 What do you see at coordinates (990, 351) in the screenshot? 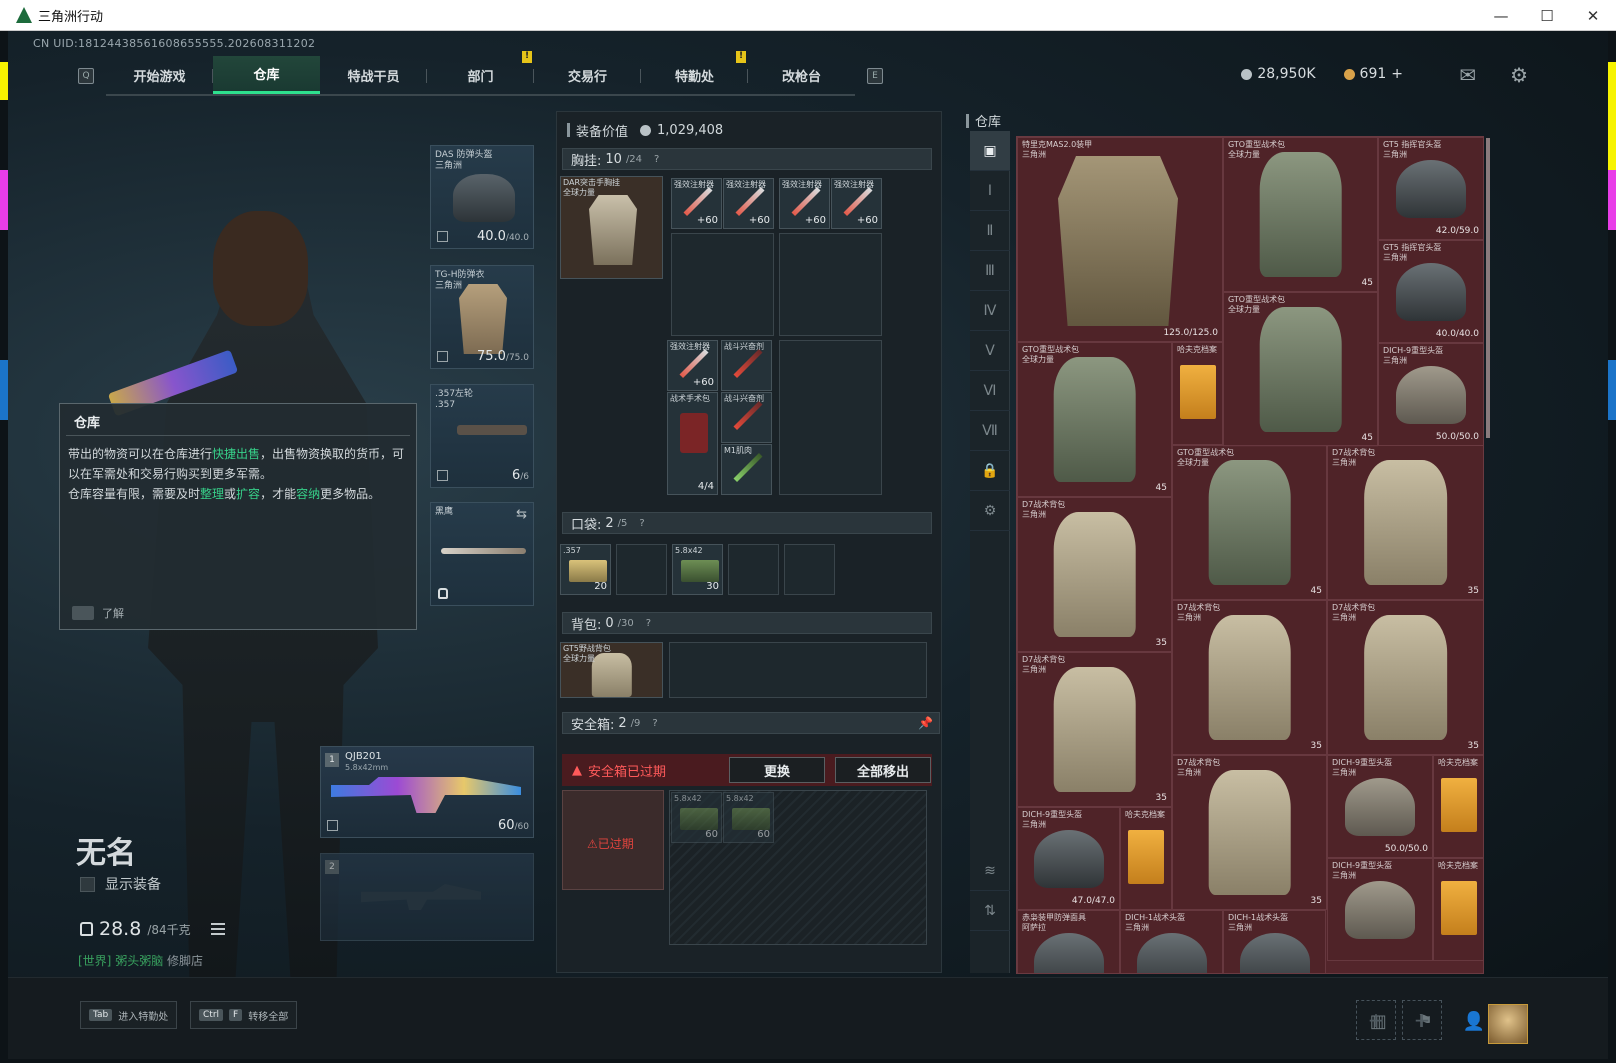
I see `stash-tab-5: Ⅴ` at bounding box center [990, 351].